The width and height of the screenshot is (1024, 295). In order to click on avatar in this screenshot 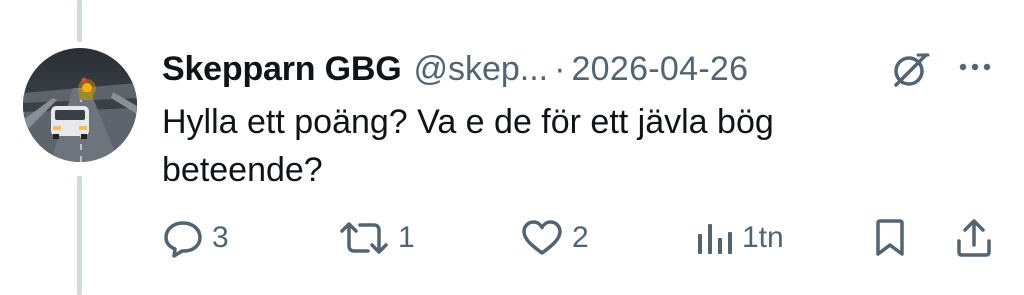, I will do `click(80, 105)`.